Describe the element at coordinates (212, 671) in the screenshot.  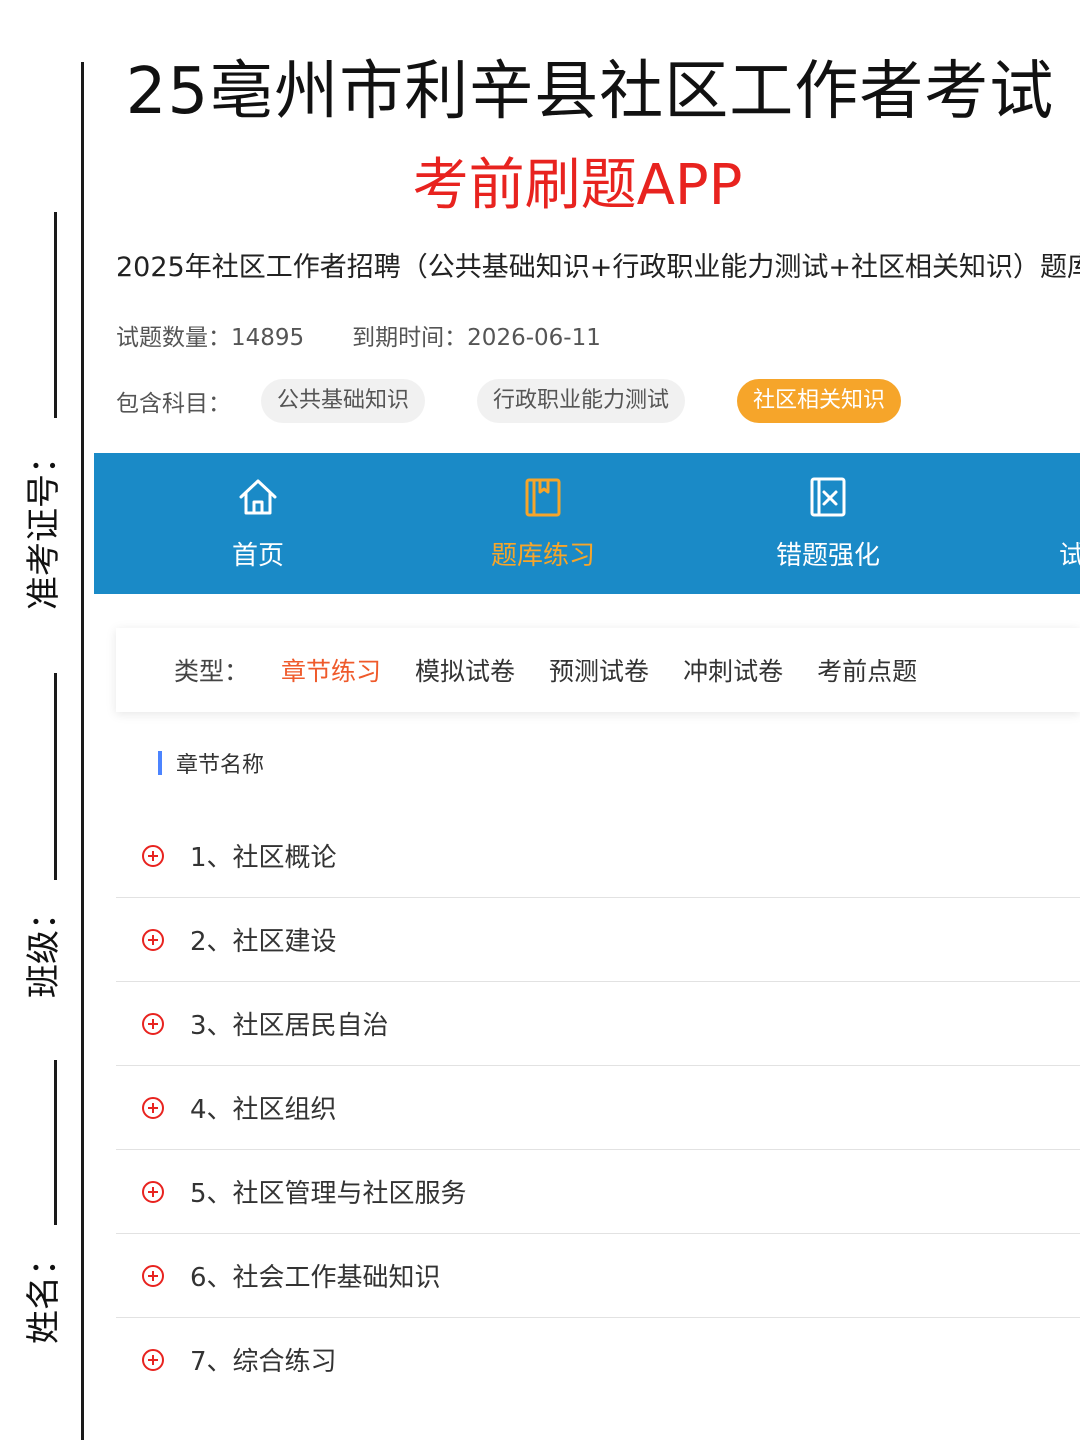
I see `type-label: 类型：` at that location.